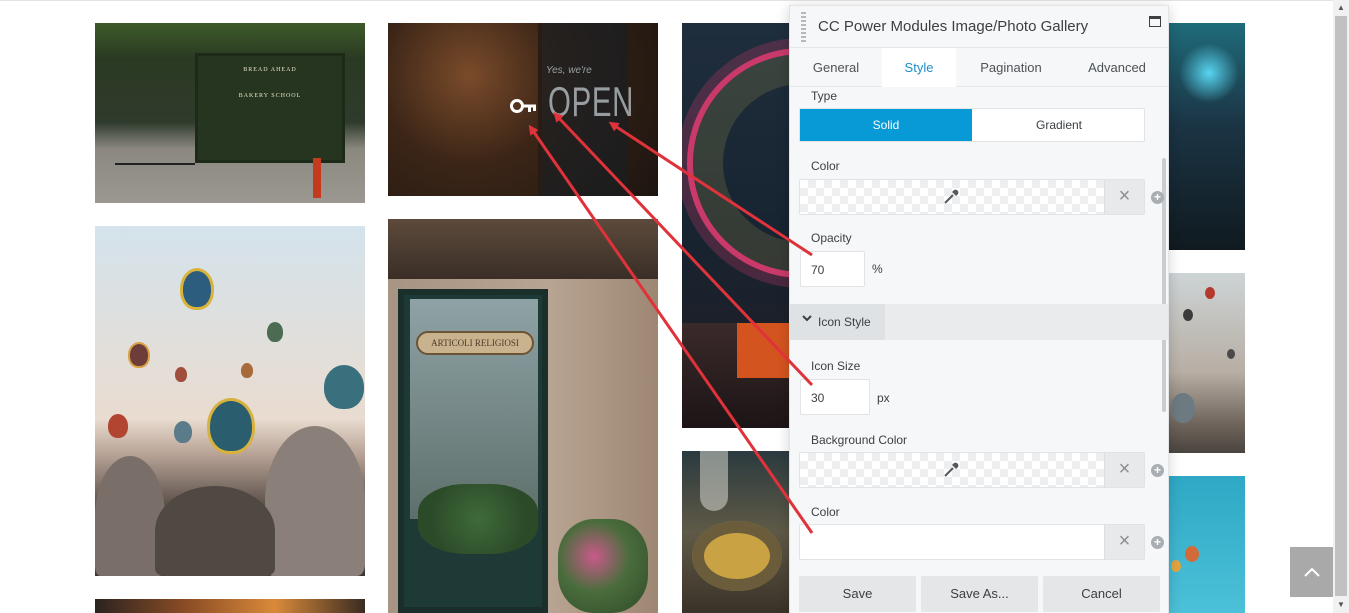 This screenshot has width=1349, height=613. What do you see at coordinates (1157, 197) in the screenshot?
I see `add-color-icon: +` at bounding box center [1157, 197].